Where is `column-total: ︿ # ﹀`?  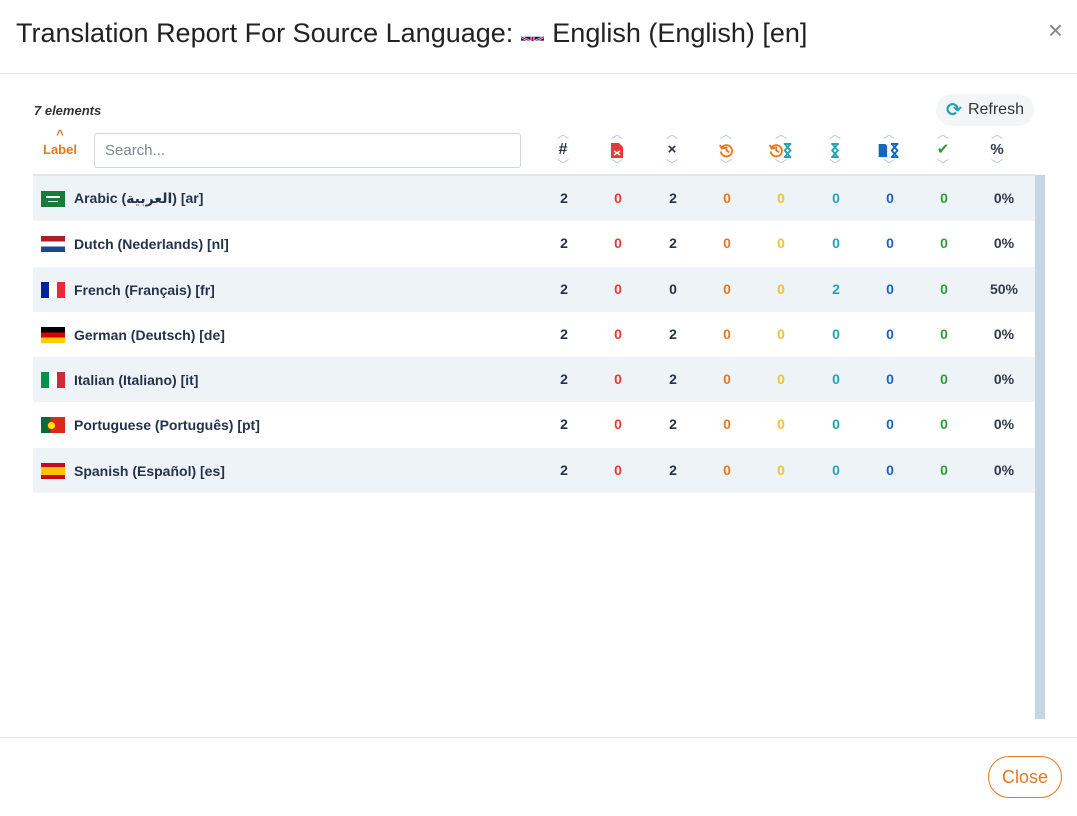 column-total: ︿ # ﹀ is located at coordinates (563, 150).